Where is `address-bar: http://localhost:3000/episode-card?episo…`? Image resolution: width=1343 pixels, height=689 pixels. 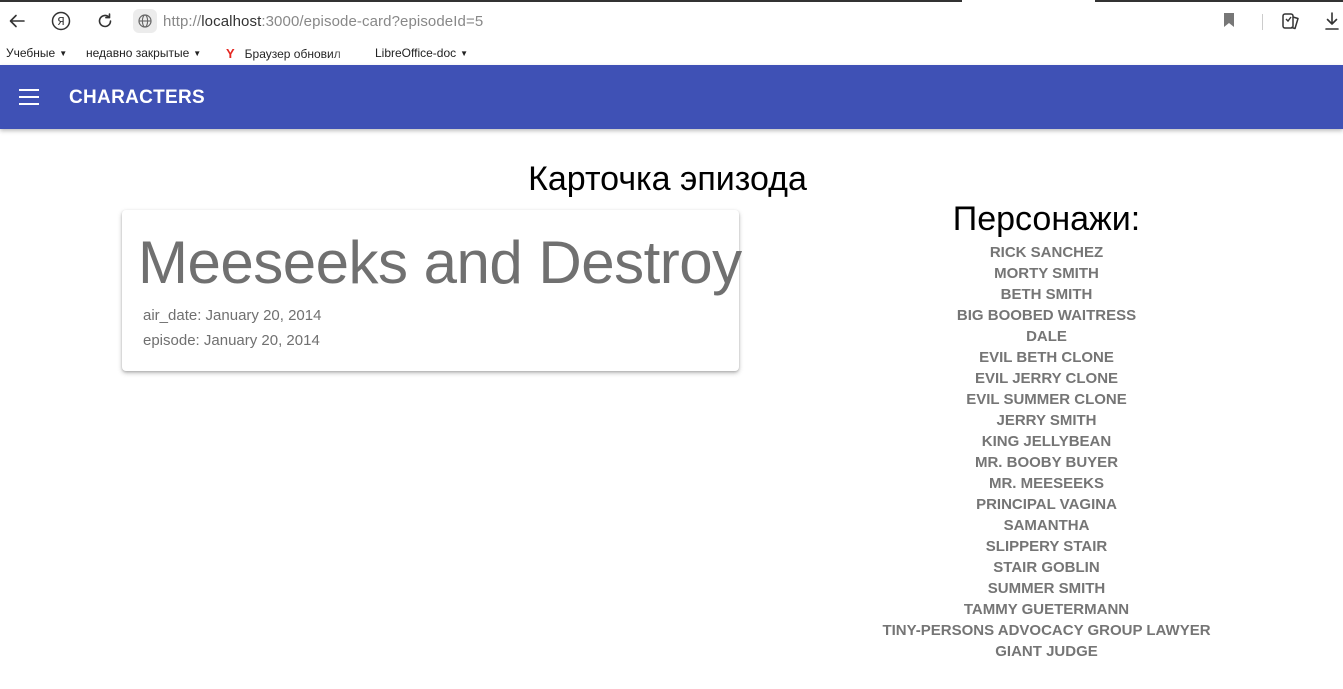
address-bar: http://localhost:3000/episode-card?episo… is located at coordinates (308, 21).